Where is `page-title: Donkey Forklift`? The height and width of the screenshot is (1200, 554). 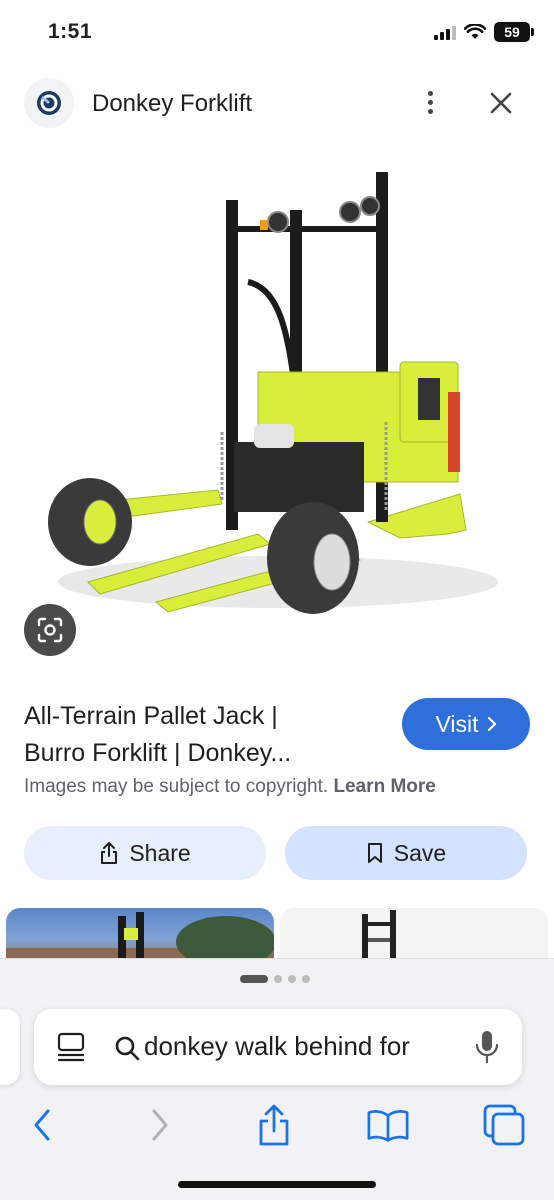
page-title: Donkey Forklift is located at coordinates (172, 103).